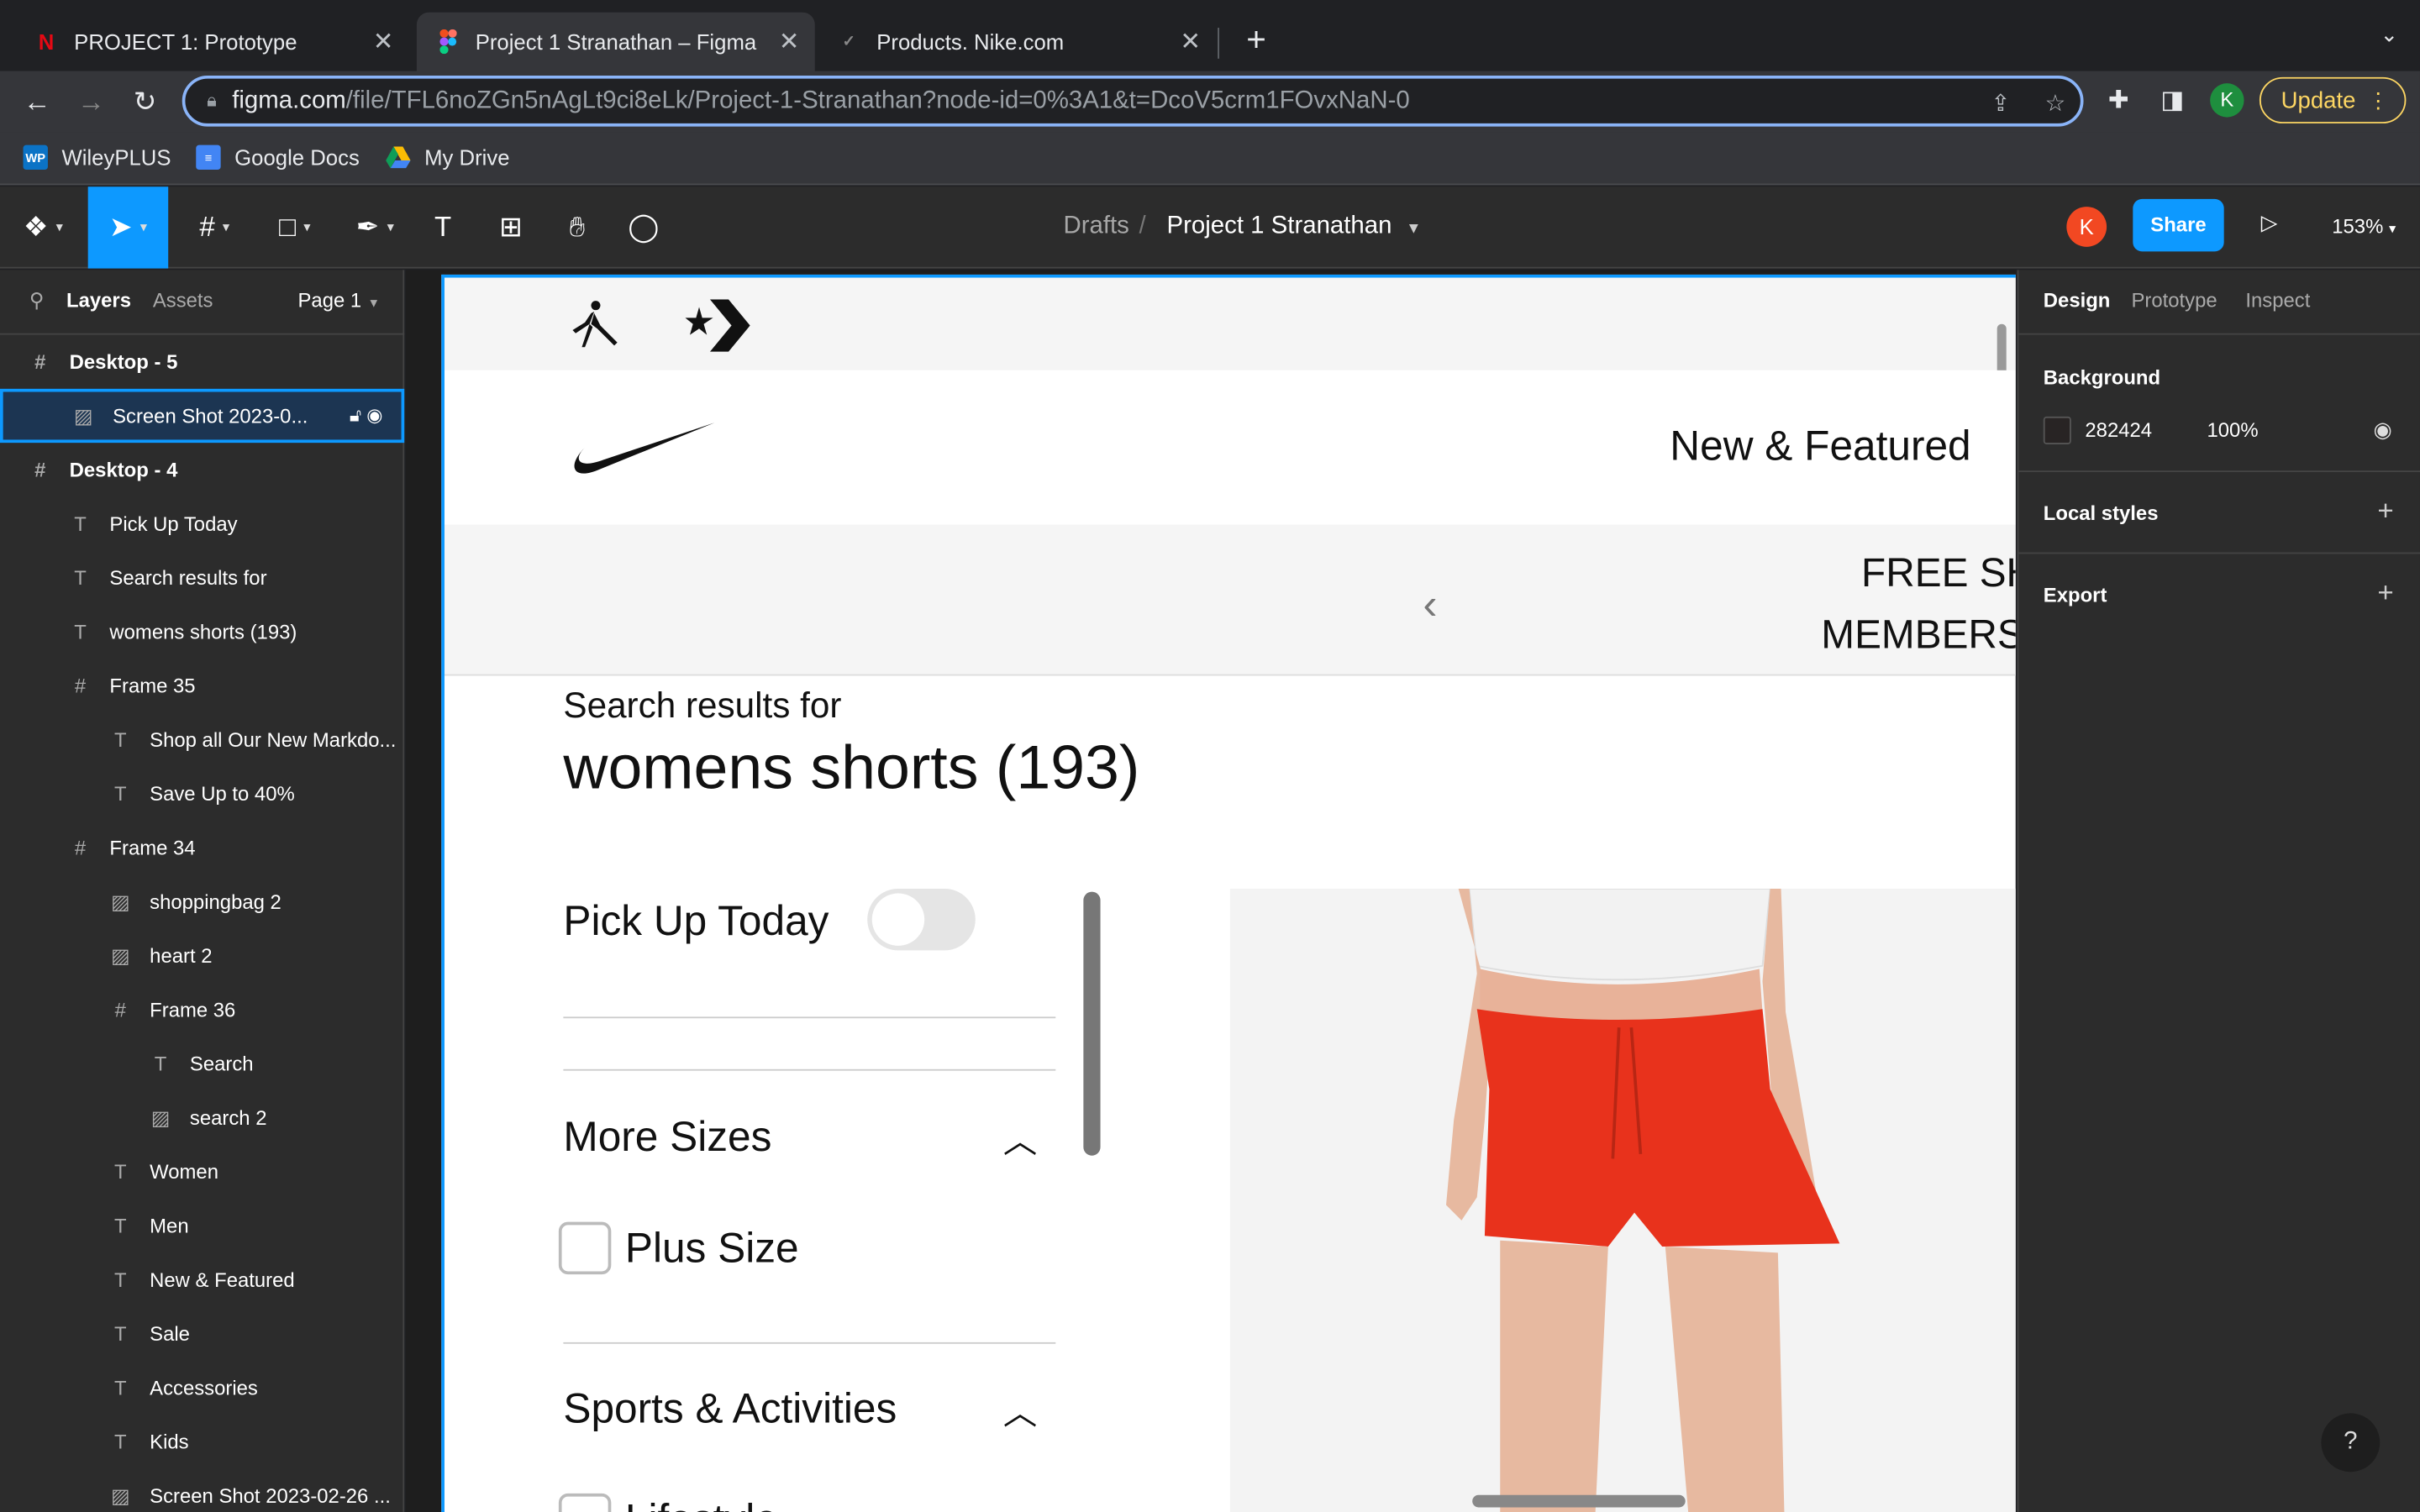  Describe the element at coordinates (2077, 300) in the screenshot. I see `tab-design: Design` at that location.